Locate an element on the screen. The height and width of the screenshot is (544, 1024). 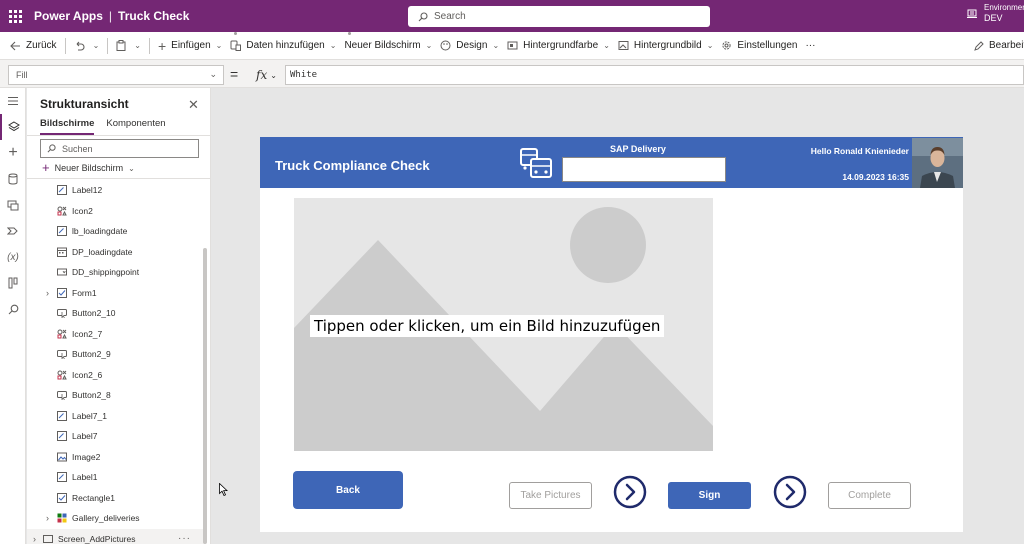
tree-item-label: Icon2_6 is located at coordinates (87, 374).